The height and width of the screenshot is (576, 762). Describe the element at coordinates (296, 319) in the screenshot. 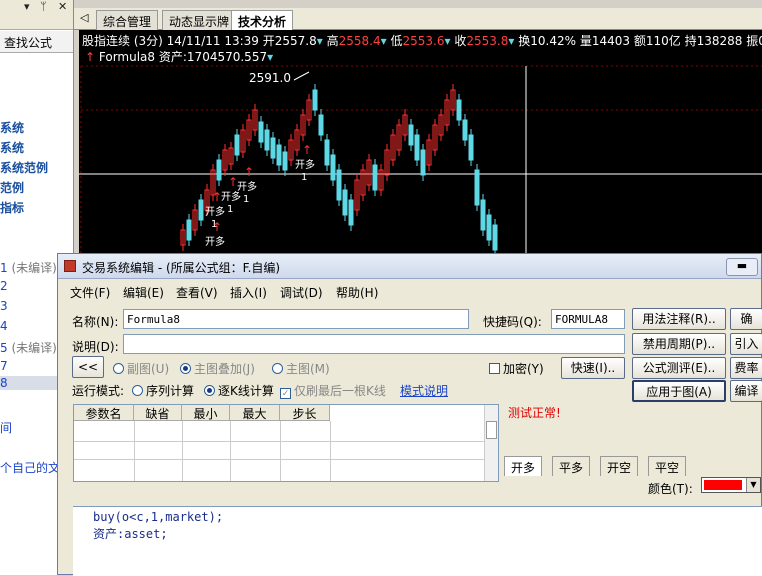

I see `name-input` at that location.